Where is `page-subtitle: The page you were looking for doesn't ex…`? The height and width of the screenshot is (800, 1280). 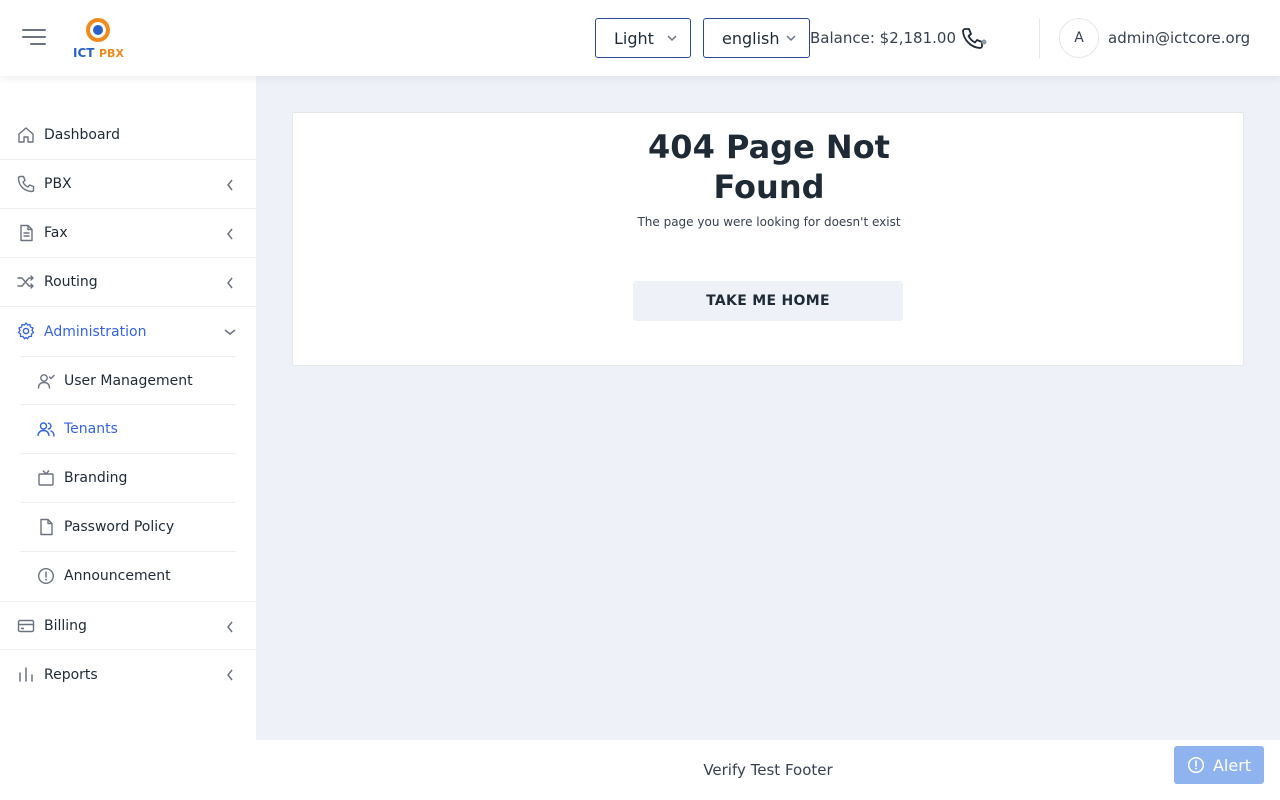 page-subtitle: The page you were looking for doesn't ex… is located at coordinates (769, 222).